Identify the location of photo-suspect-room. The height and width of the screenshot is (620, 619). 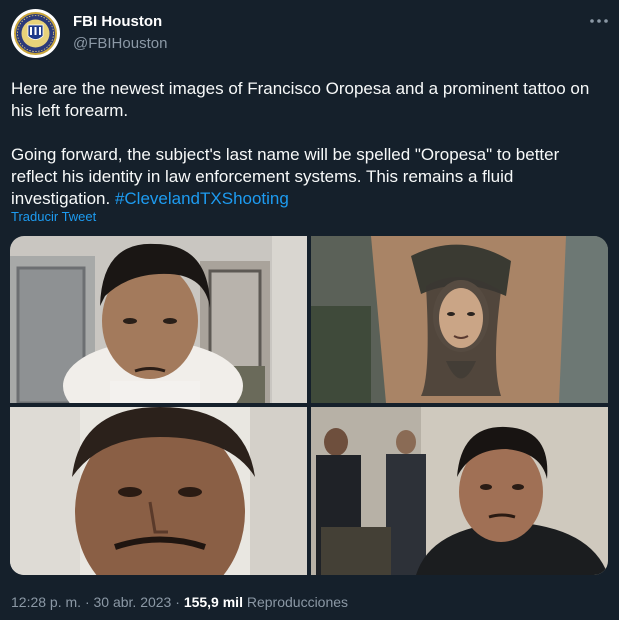
(459, 491).